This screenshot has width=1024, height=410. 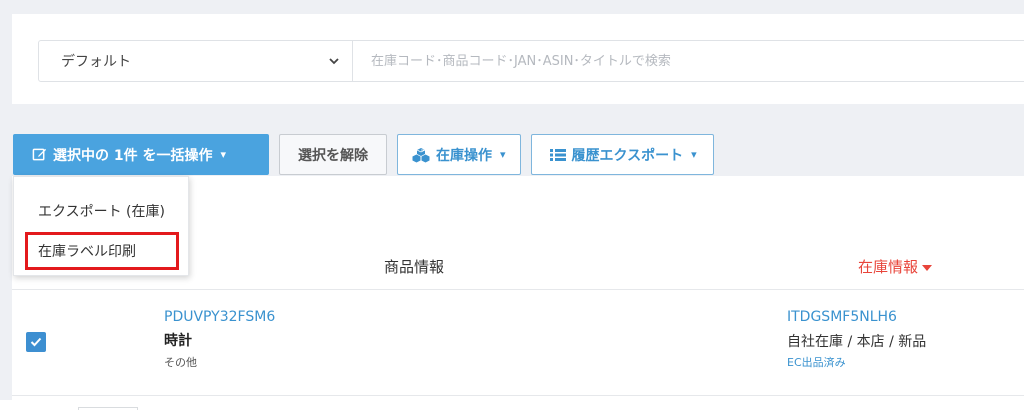 What do you see at coordinates (101, 251) in the screenshot?
I see `menu-item-print-stock-label: 在庫ラベル印刷` at bounding box center [101, 251].